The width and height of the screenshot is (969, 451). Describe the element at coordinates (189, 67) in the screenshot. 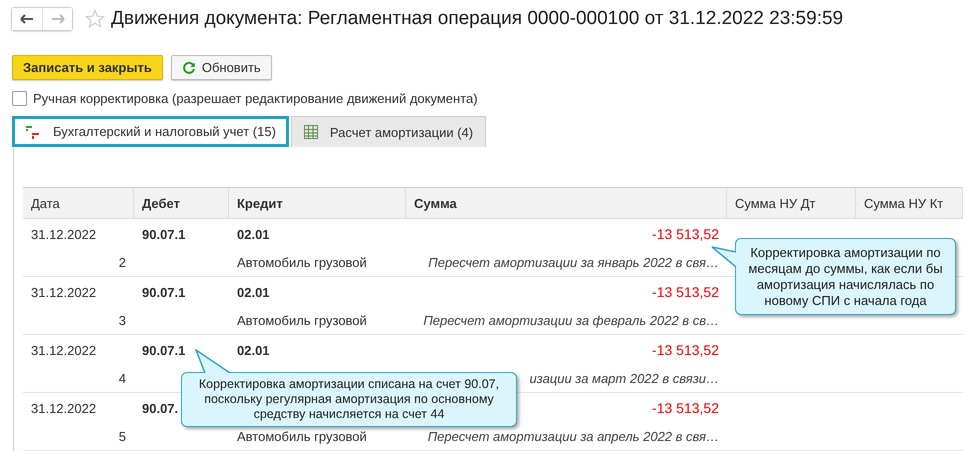

I see `refresh-icon` at that location.